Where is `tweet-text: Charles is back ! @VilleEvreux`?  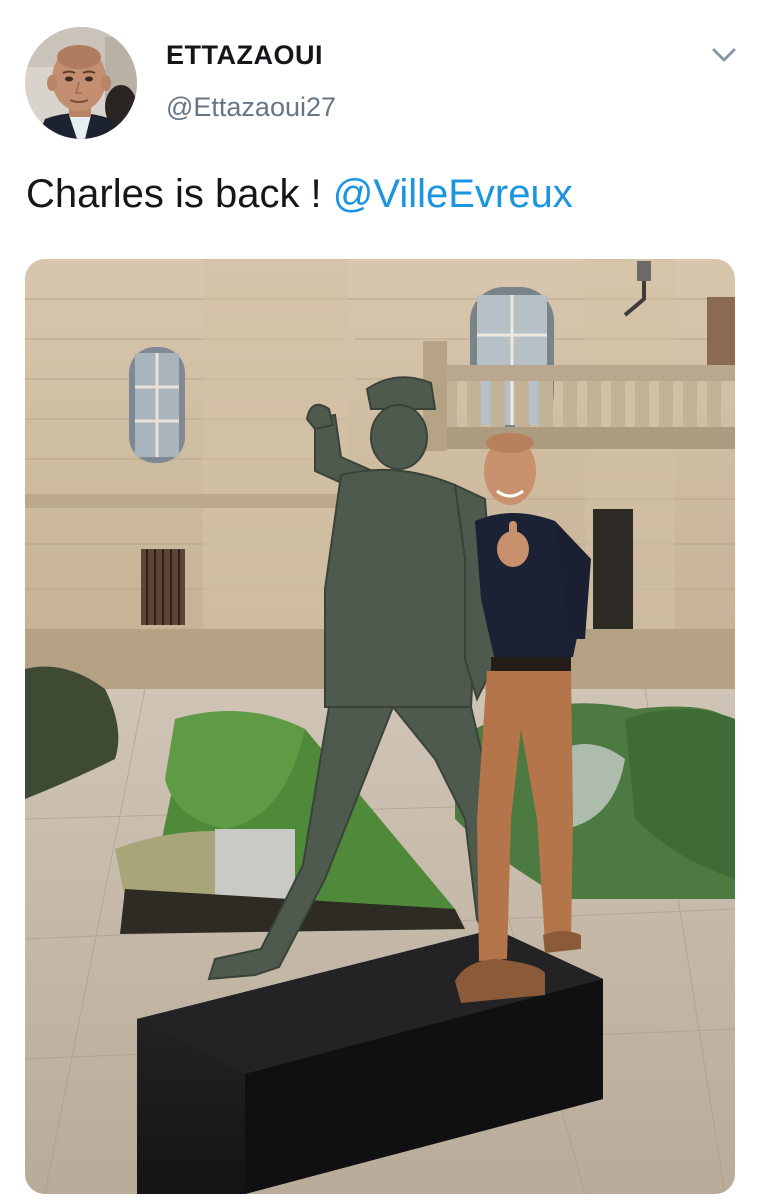 tweet-text: Charles is back ! @VilleEvreux is located at coordinates (299, 194).